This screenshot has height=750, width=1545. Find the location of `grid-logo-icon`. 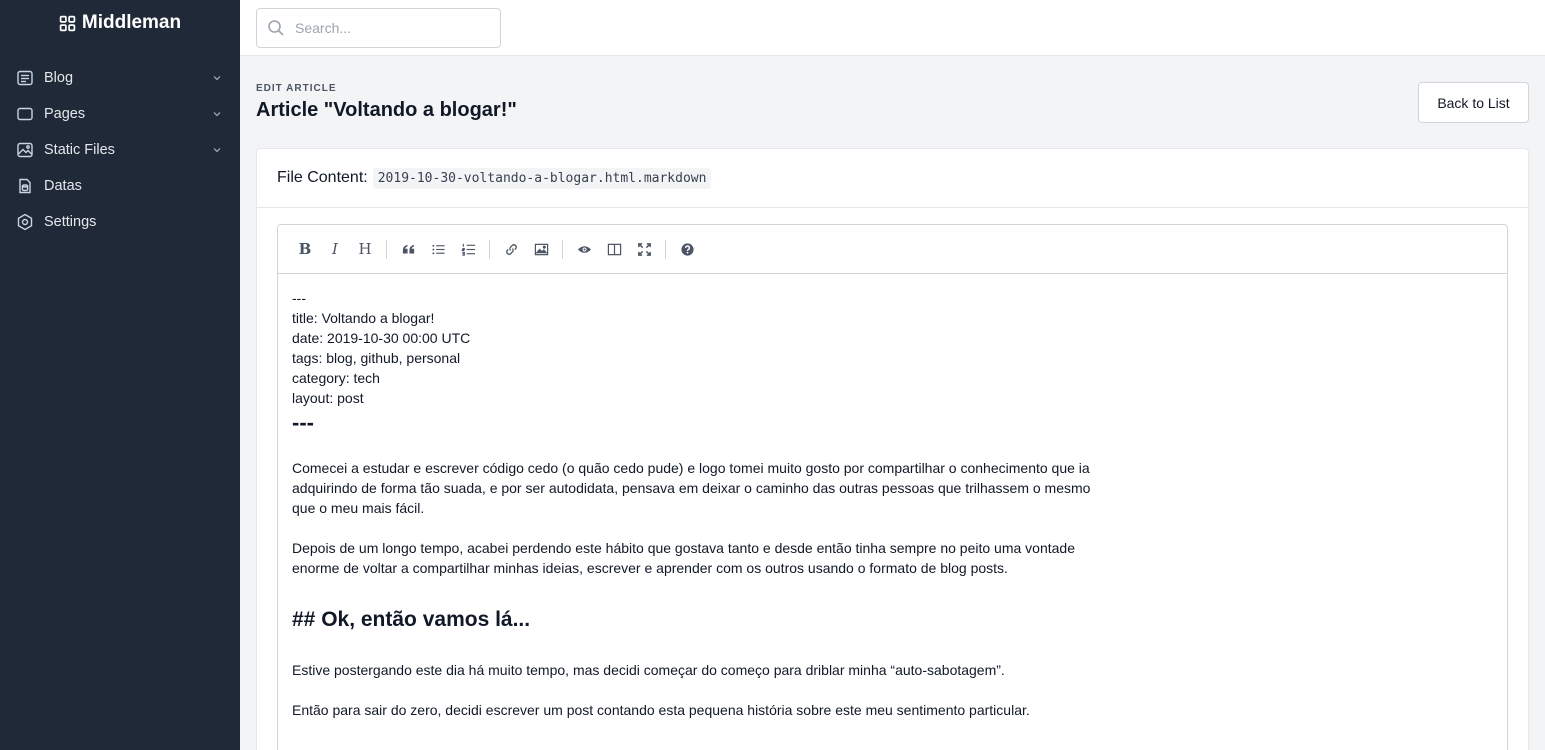

grid-logo-icon is located at coordinates (67, 23).